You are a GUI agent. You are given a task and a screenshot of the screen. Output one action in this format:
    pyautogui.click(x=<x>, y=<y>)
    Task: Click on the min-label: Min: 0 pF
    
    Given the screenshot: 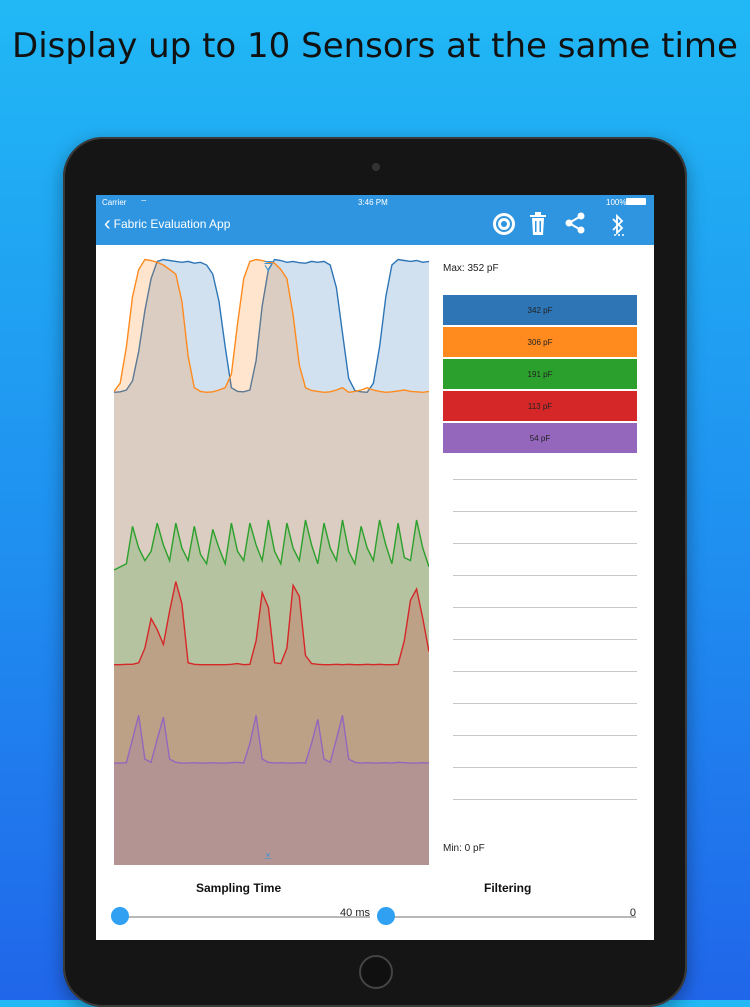 What is the action you would take?
    pyautogui.click(x=464, y=848)
    